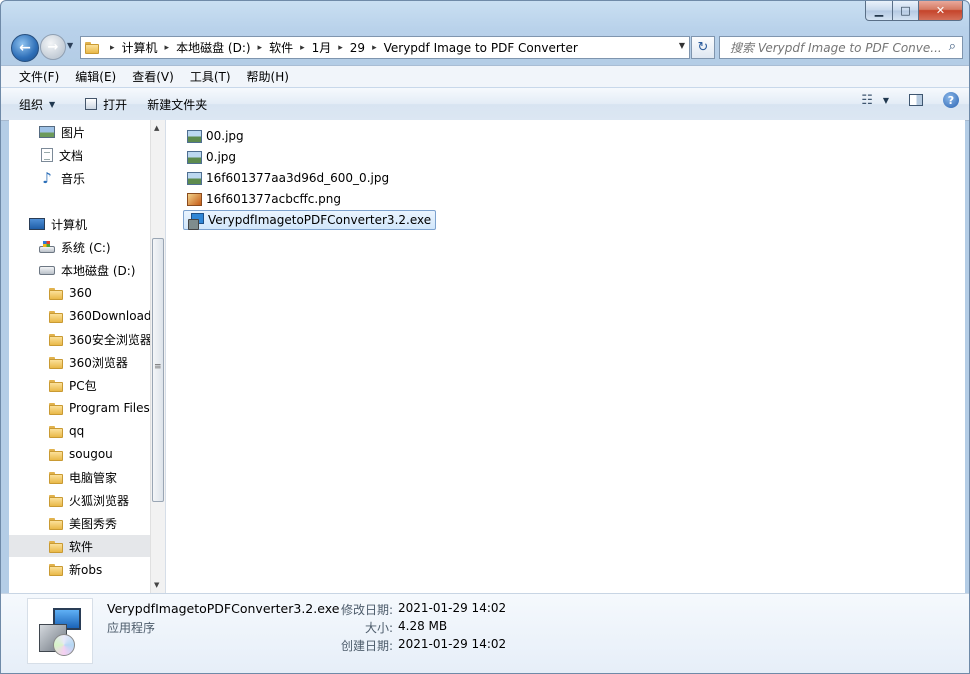 Image resolution: width=970 pixels, height=674 pixels. Describe the element at coordinates (916, 100) in the screenshot. I see `preview-pane-icon` at that location.